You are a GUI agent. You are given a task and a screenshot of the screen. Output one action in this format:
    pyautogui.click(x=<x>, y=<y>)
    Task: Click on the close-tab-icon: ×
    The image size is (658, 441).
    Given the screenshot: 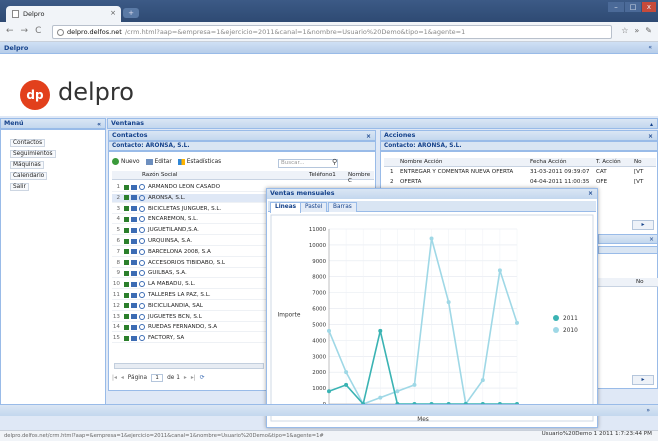 What is the action you would take?
    pyautogui.click(x=113, y=13)
    